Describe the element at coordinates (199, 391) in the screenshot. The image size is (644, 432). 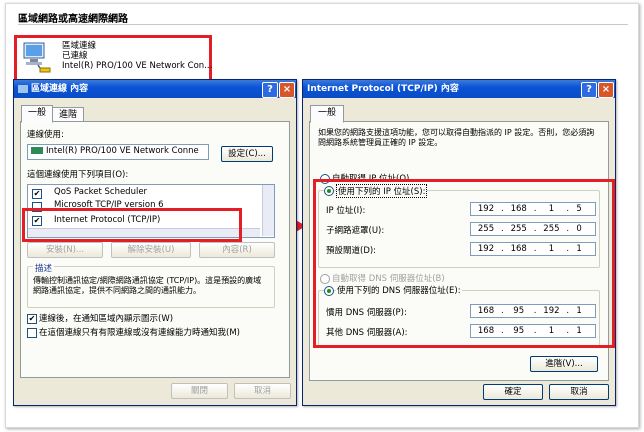
I see `close-dialog-button: 關閉` at that location.